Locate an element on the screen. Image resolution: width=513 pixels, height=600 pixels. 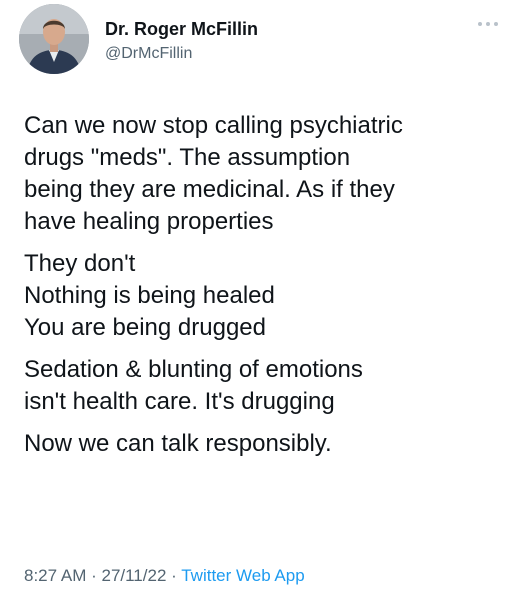
profile-photo-icon is located at coordinates (54, 39).